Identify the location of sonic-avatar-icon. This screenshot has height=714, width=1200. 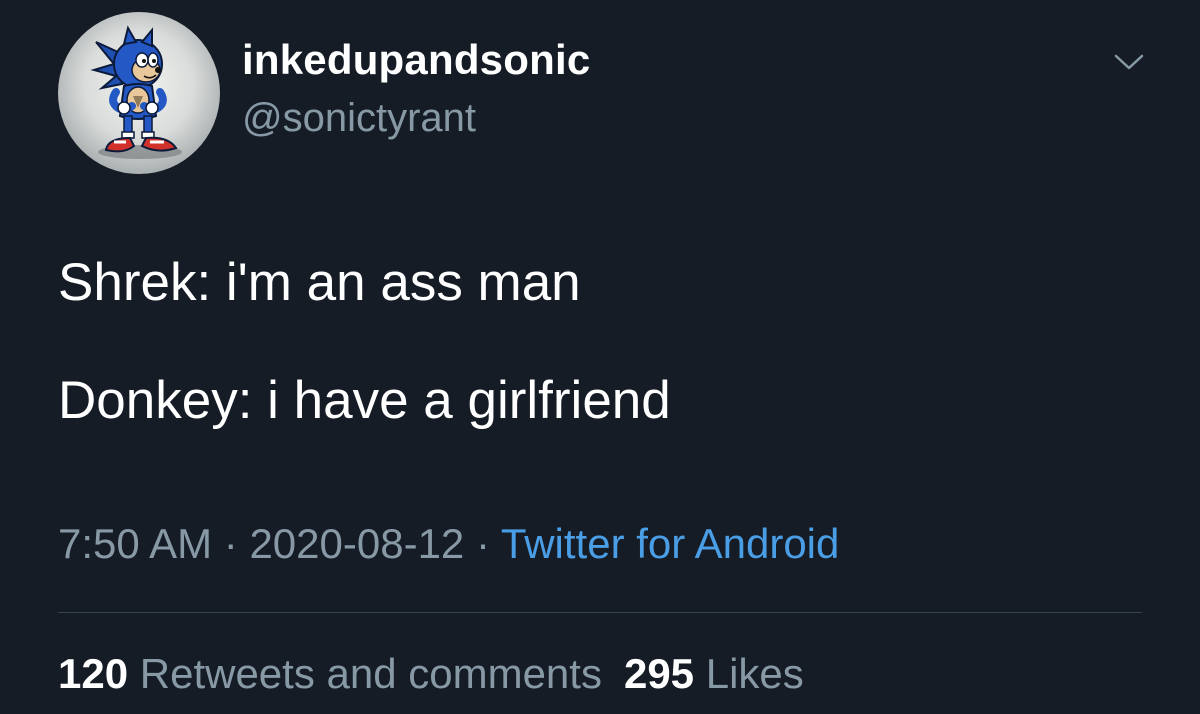
(139, 93).